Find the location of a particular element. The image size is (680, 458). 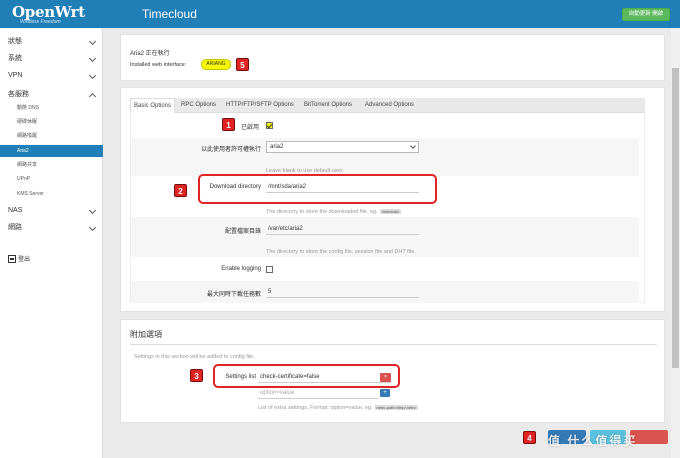

annotation-marker-3: 3 is located at coordinates (196, 375).